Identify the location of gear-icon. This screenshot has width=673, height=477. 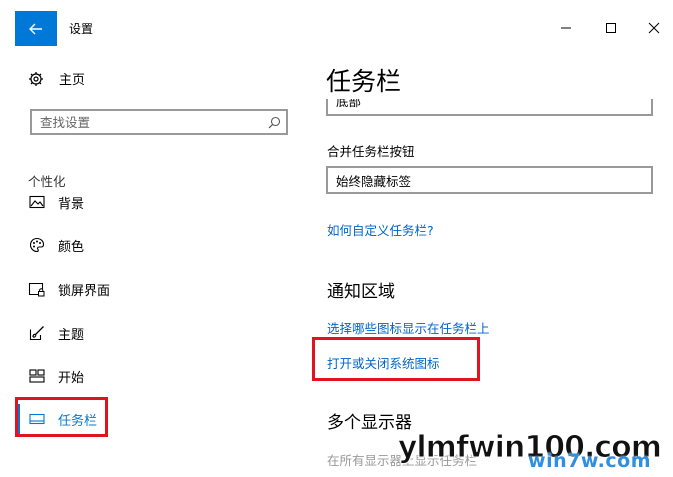
(36, 78).